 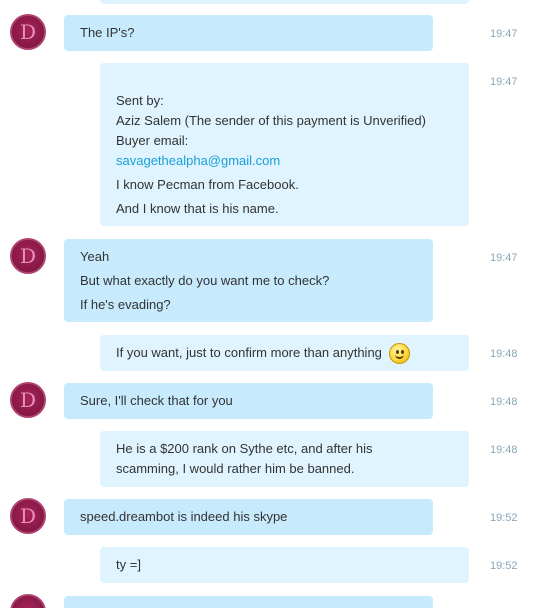 I want to click on clipped-message-bubble-top, so click(x=284, y=2).